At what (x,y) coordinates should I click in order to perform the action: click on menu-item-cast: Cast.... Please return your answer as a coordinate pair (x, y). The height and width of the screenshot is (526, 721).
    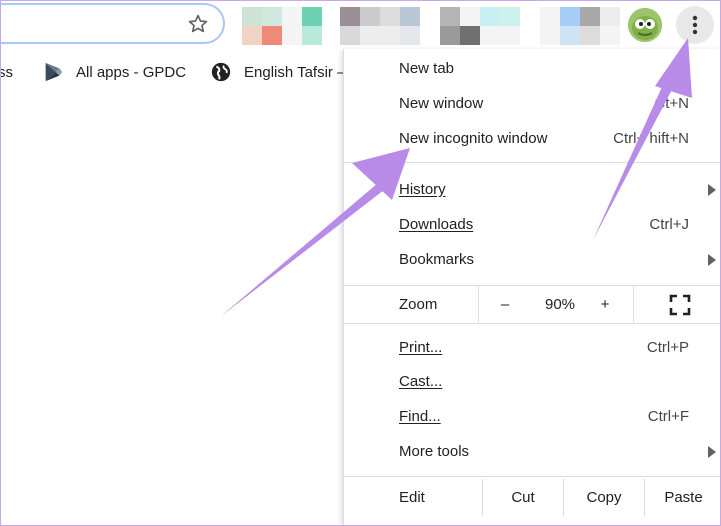
    Looking at the image, I should click on (532, 381).